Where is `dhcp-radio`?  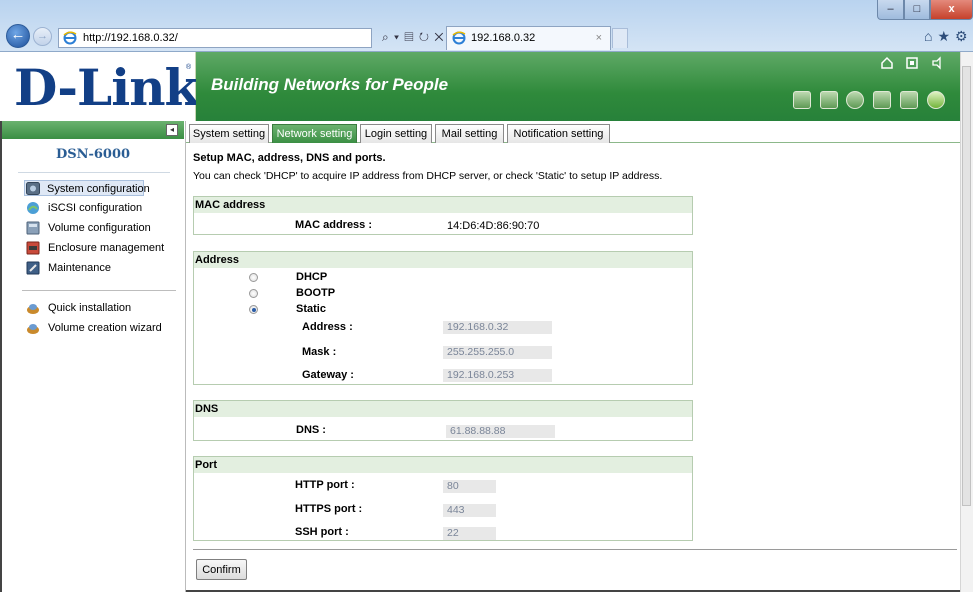 dhcp-radio is located at coordinates (253, 277).